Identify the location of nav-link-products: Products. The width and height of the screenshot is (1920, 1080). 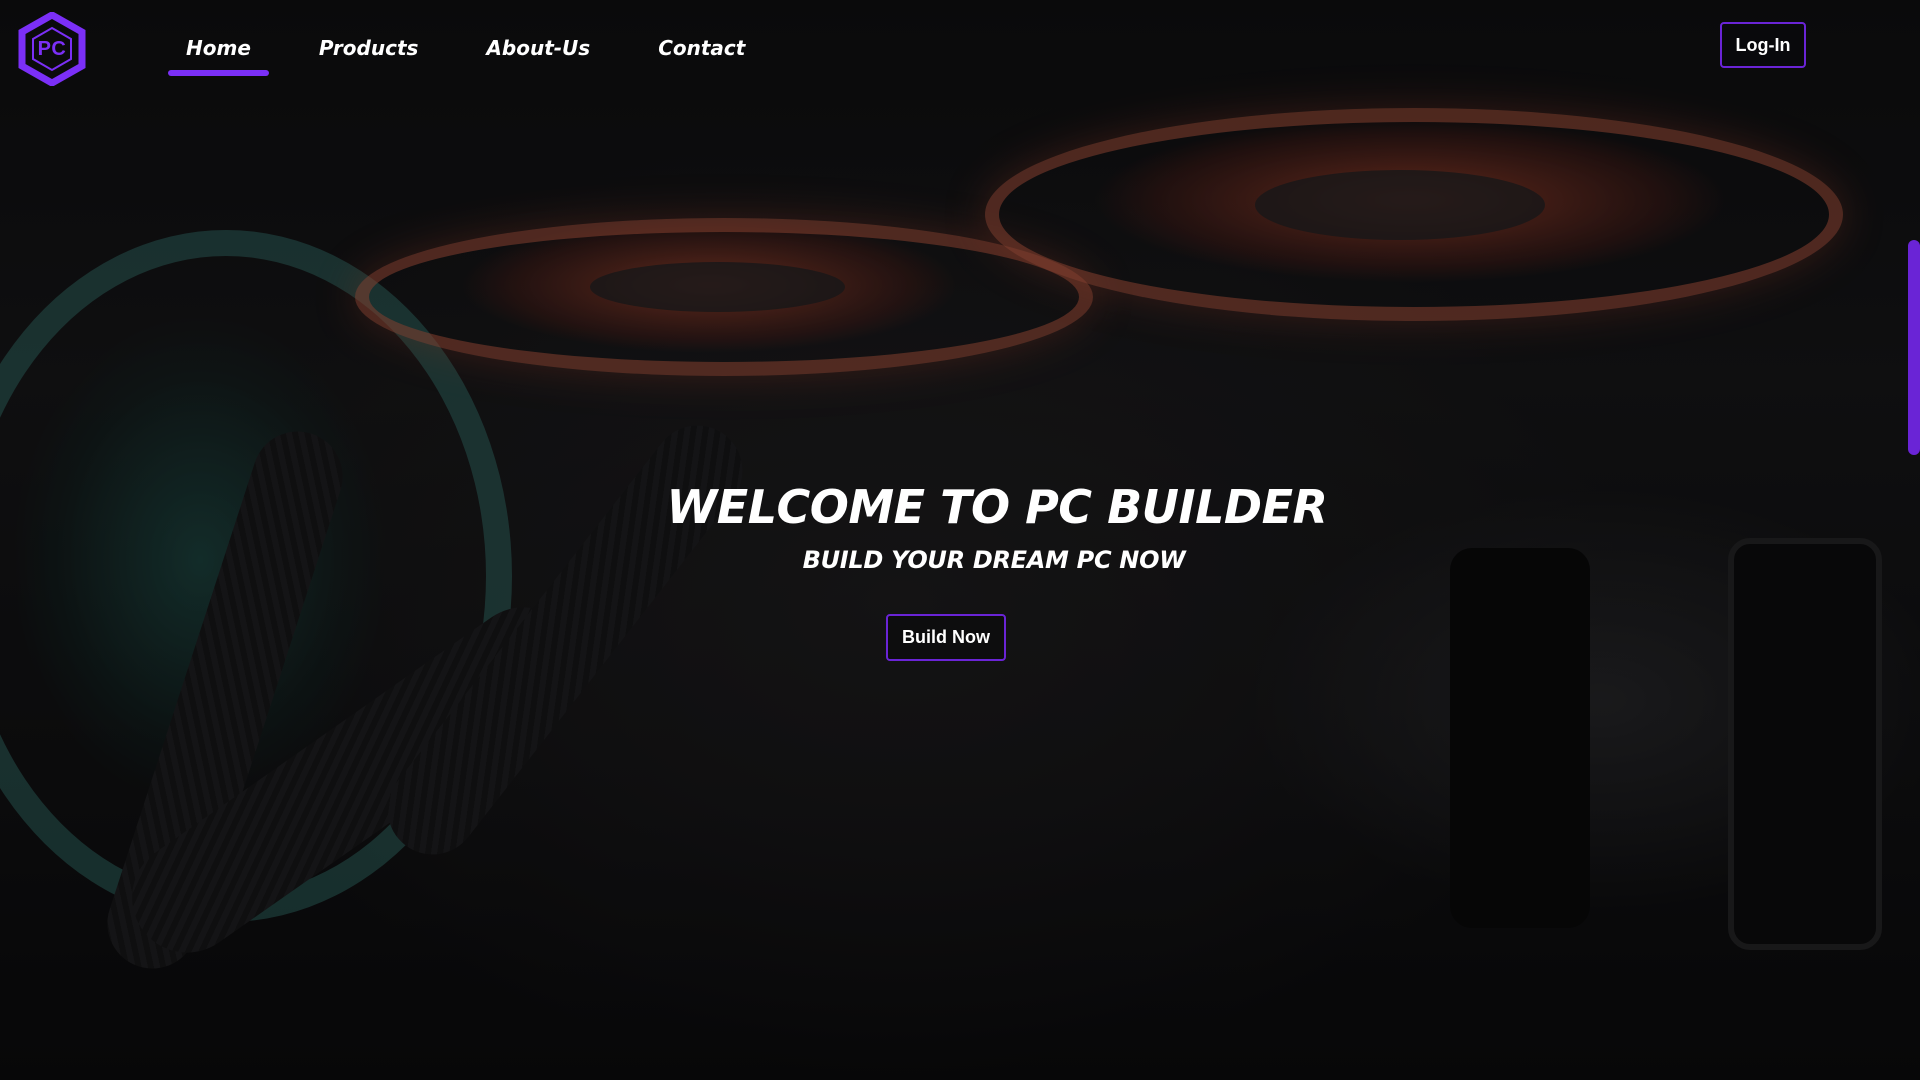
(369, 50).